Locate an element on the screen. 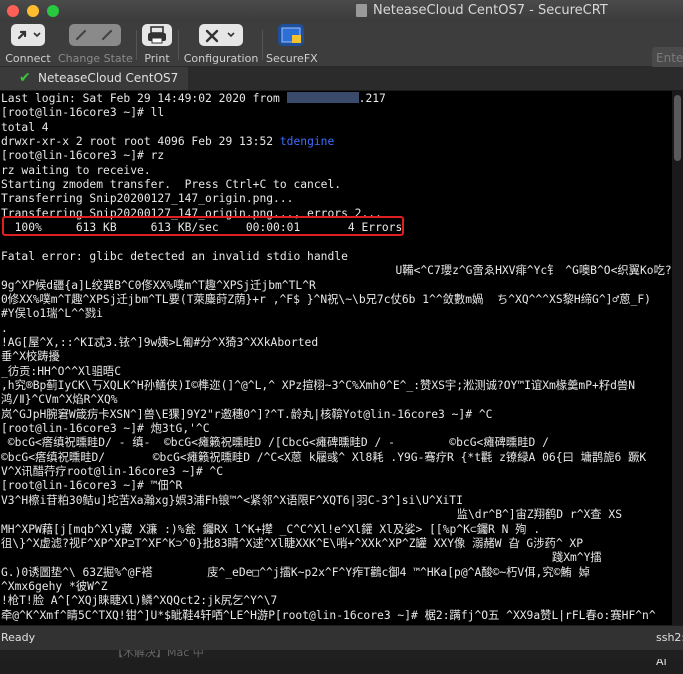 Image resolution: width=683 pixels, height=674 pixels. connect-button: Connect is located at coordinates (28, 44).